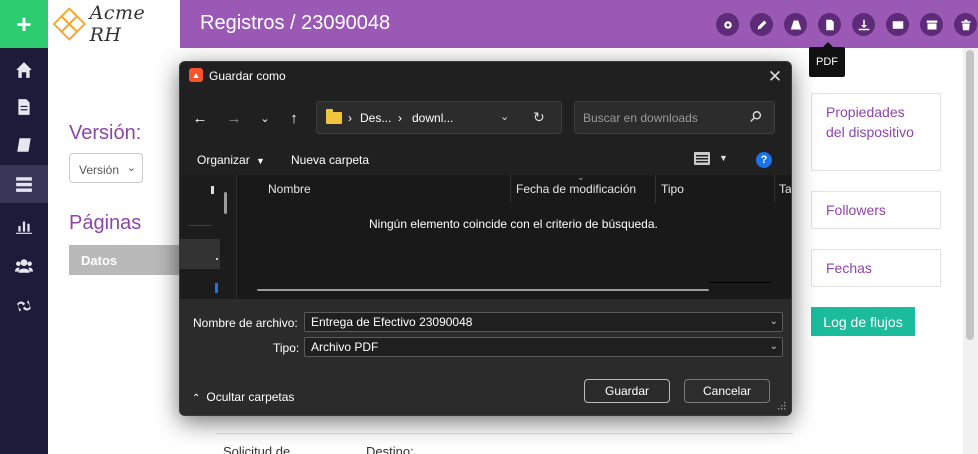 This screenshot has width=978, height=454. What do you see at coordinates (196, 75) in the screenshot?
I see `brave-browser-icon: ▲` at bounding box center [196, 75].